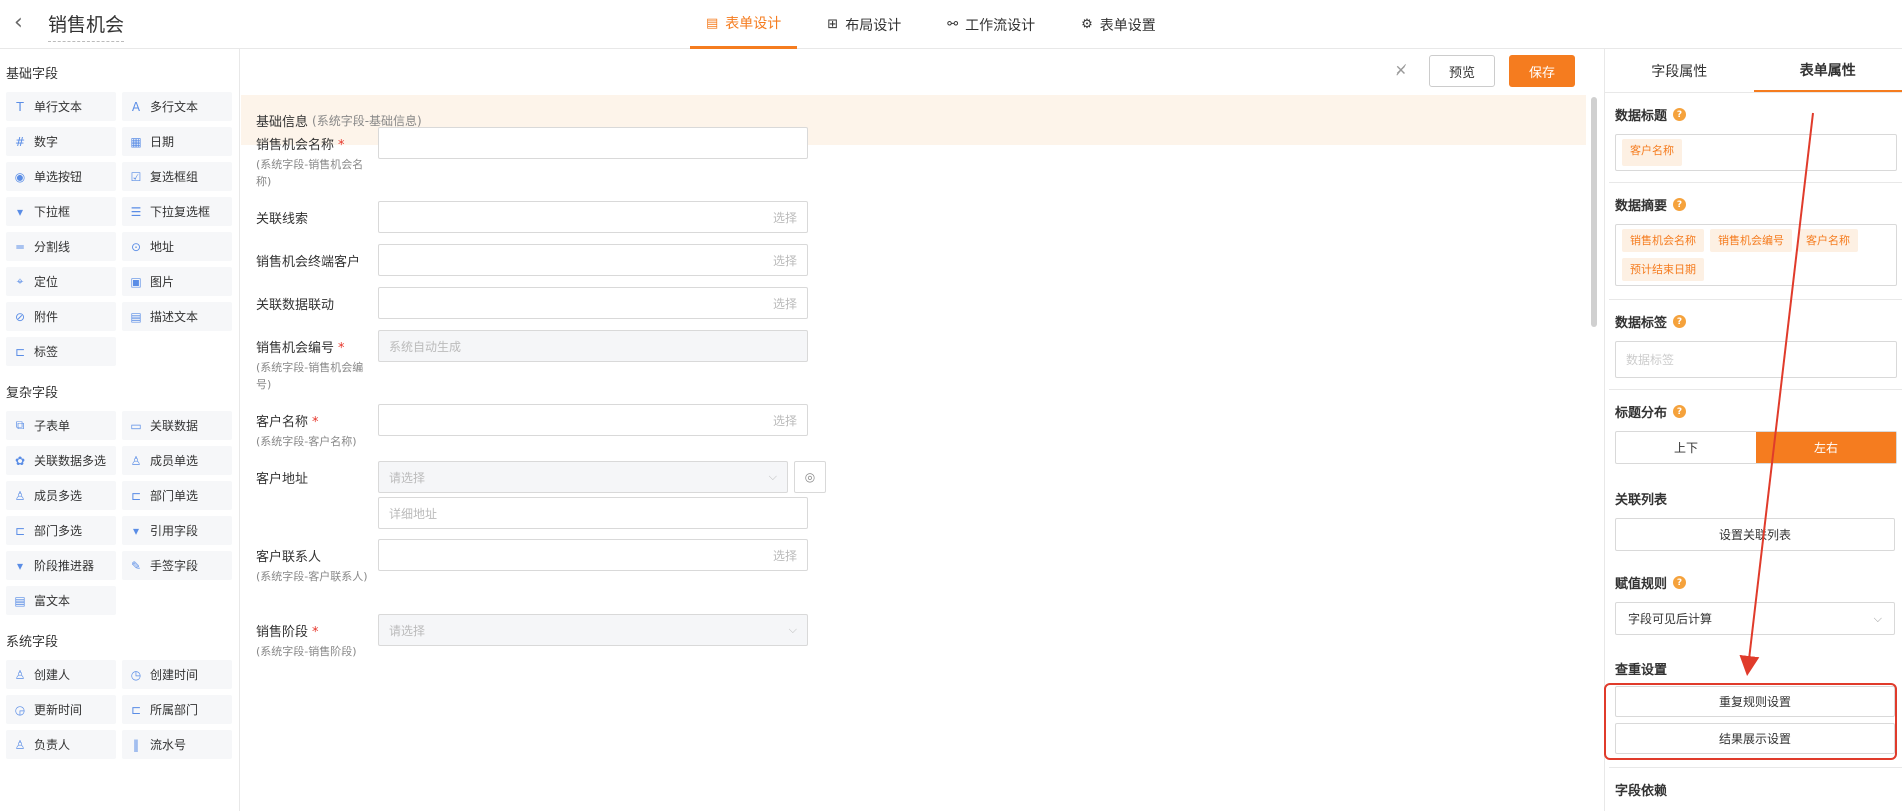 The image size is (1902, 811). What do you see at coordinates (282, 632) in the screenshot?
I see `field-label-text: 销售阶段` at bounding box center [282, 632].